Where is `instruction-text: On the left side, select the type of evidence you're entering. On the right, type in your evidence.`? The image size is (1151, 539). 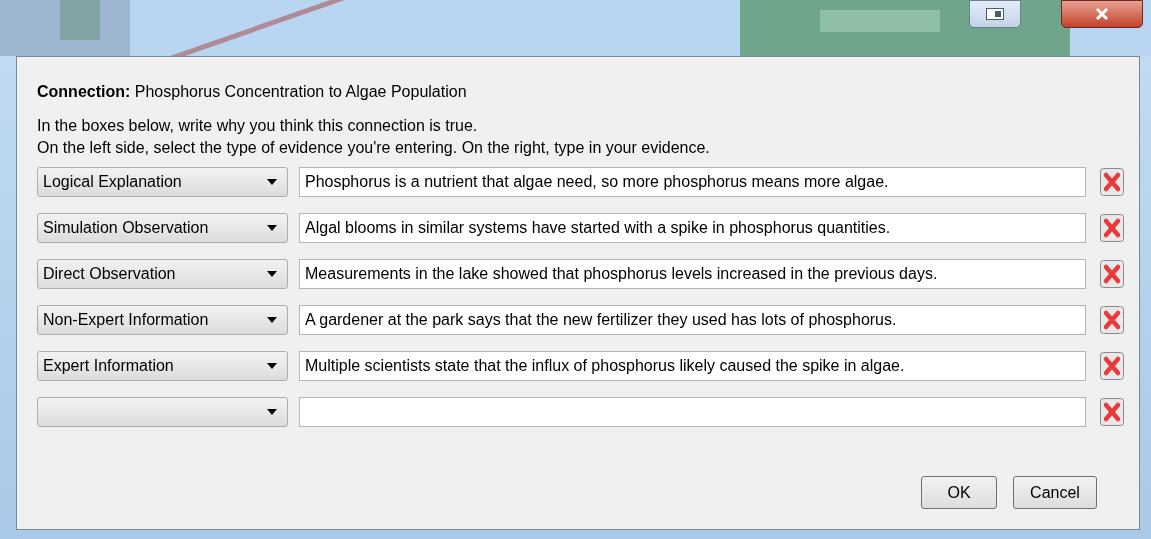 instruction-text: On the left side, select the type of evidence you're entering. On the right, type in your evidence. is located at coordinates (374, 148).